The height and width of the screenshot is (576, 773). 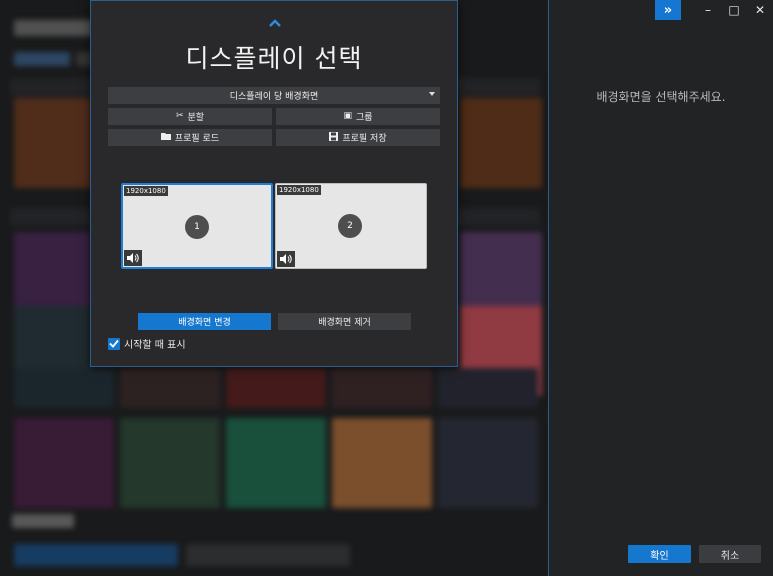 I want to click on monitor-1: 1920x1080 1, so click(x=197, y=226).